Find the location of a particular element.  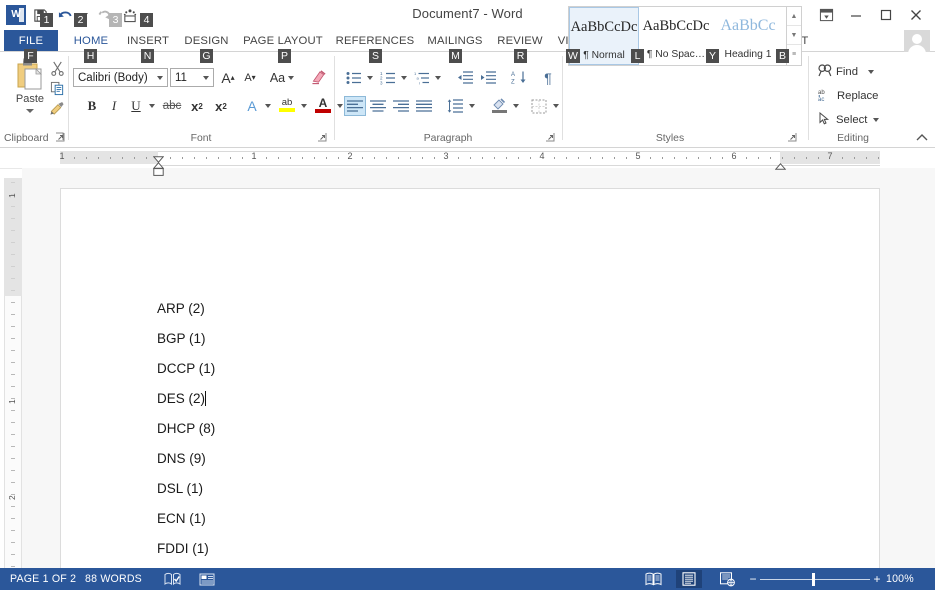

style-item-heading-1: AaBbCc Heading 1 is located at coordinates (748, 36).